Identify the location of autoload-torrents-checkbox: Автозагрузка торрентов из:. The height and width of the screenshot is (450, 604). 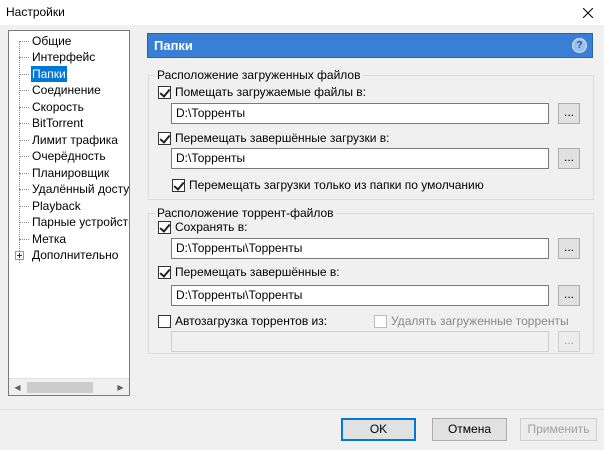
(242, 321).